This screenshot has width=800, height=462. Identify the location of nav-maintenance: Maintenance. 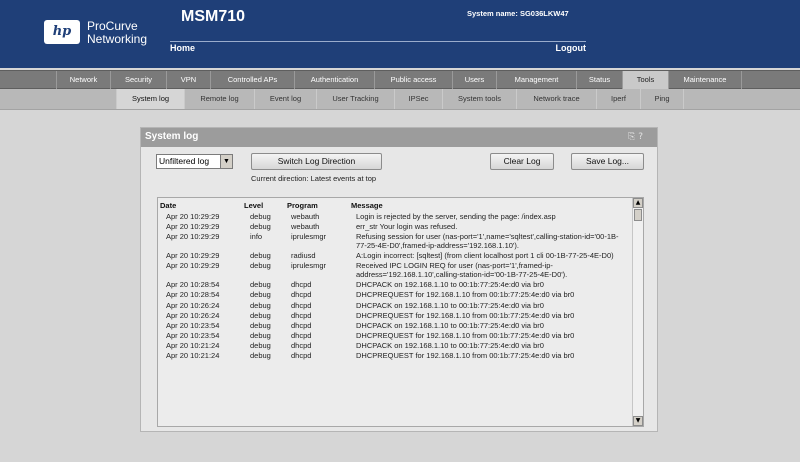
(705, 80).